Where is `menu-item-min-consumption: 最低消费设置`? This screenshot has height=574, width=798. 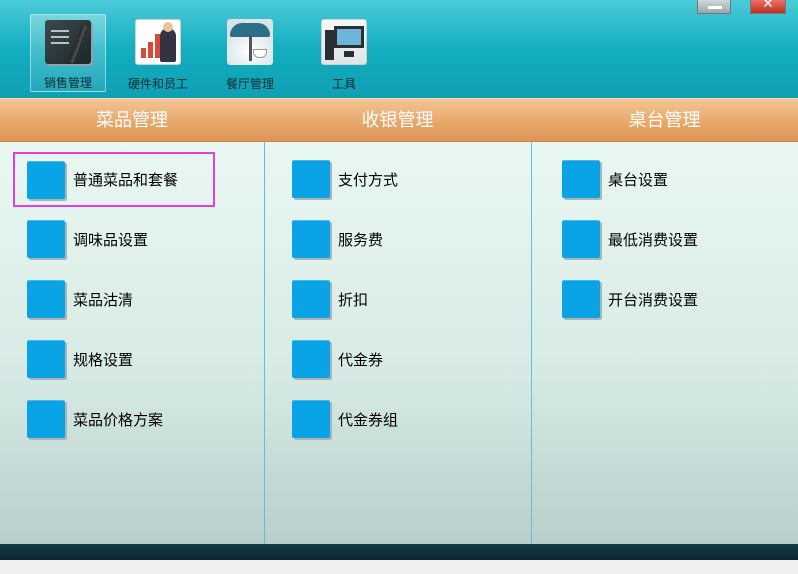
menu-item-min-consumption: 最低消费设置 is located at coordinates (630, 239).